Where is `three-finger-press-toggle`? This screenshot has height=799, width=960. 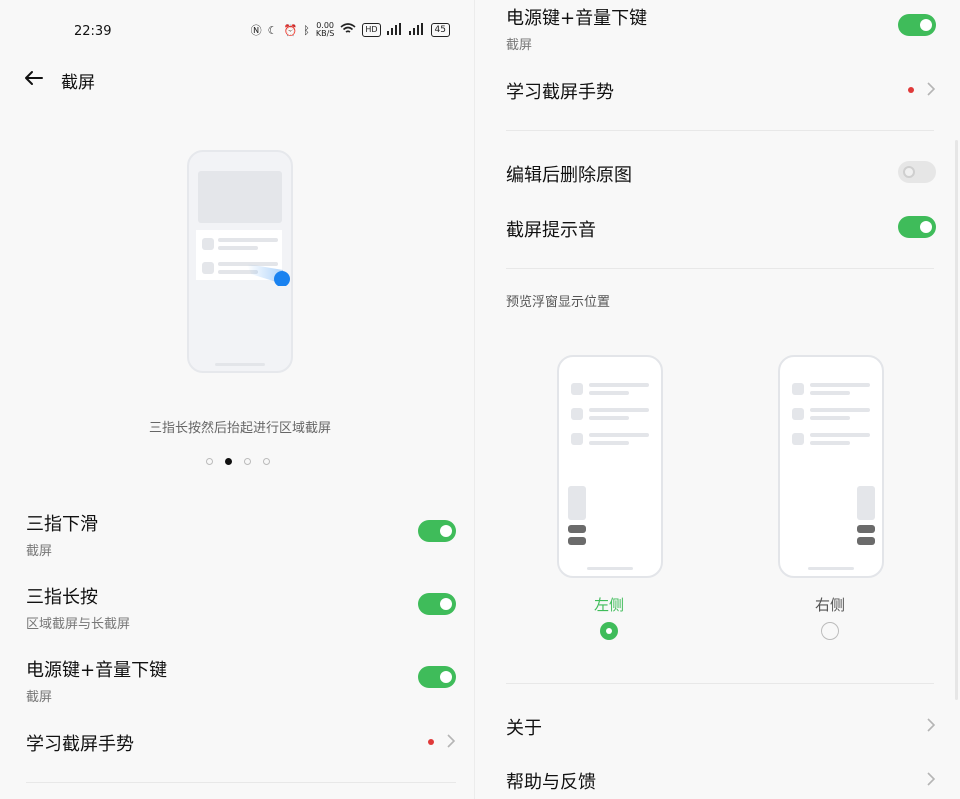 three-finger-press-toggle is located at coordinates (437, 604).